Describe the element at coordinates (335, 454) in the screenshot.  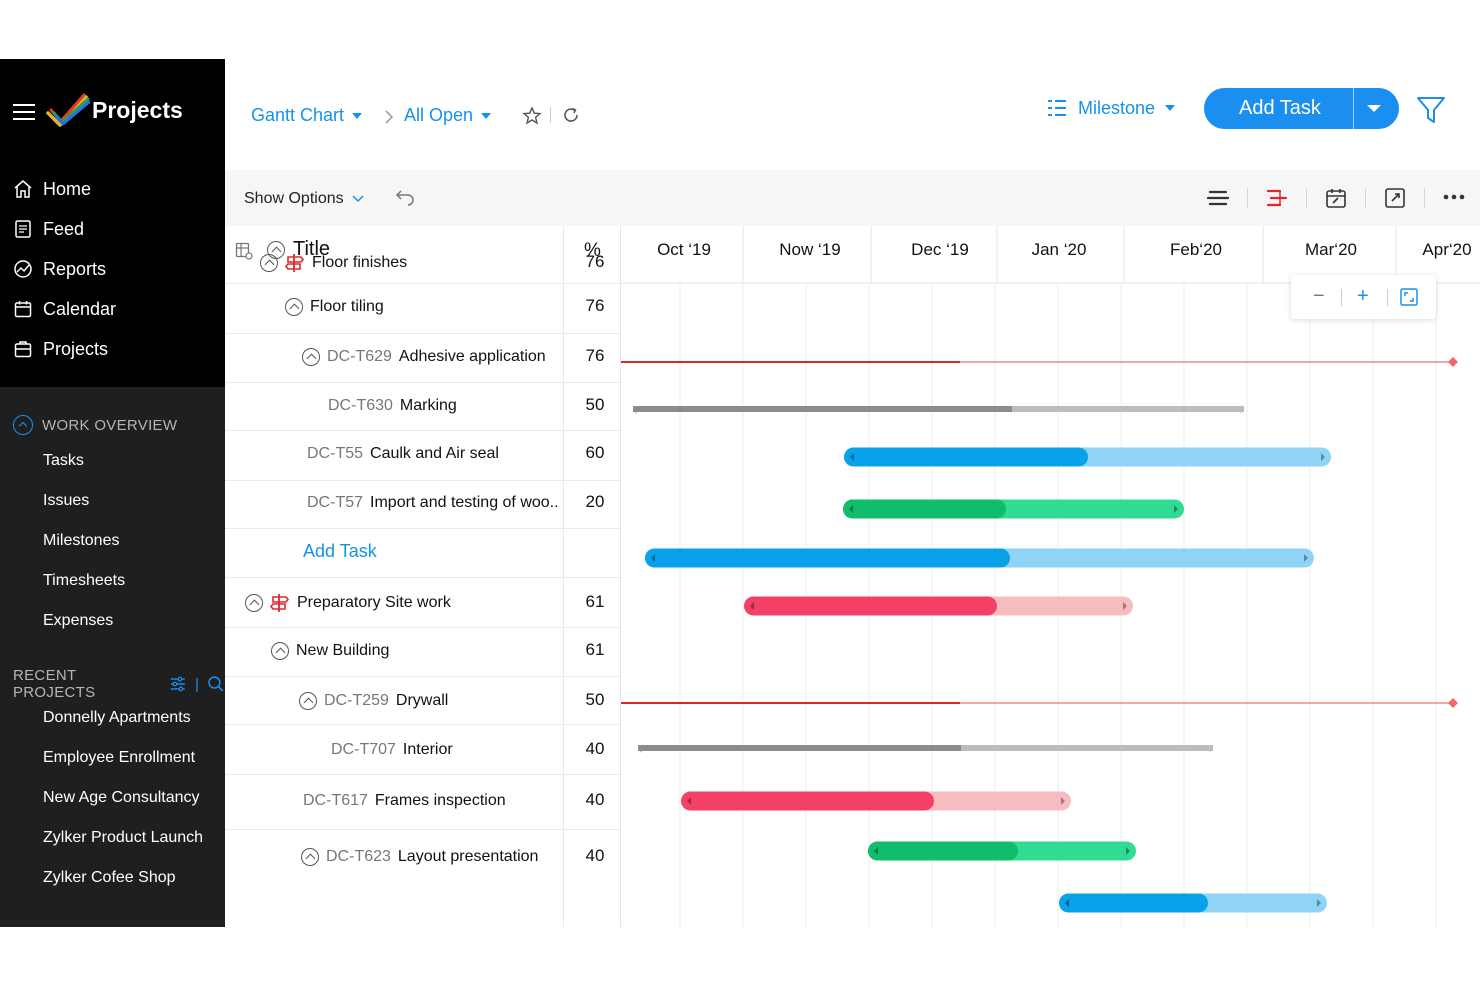
I see `task-id: DC-T55` at that location.